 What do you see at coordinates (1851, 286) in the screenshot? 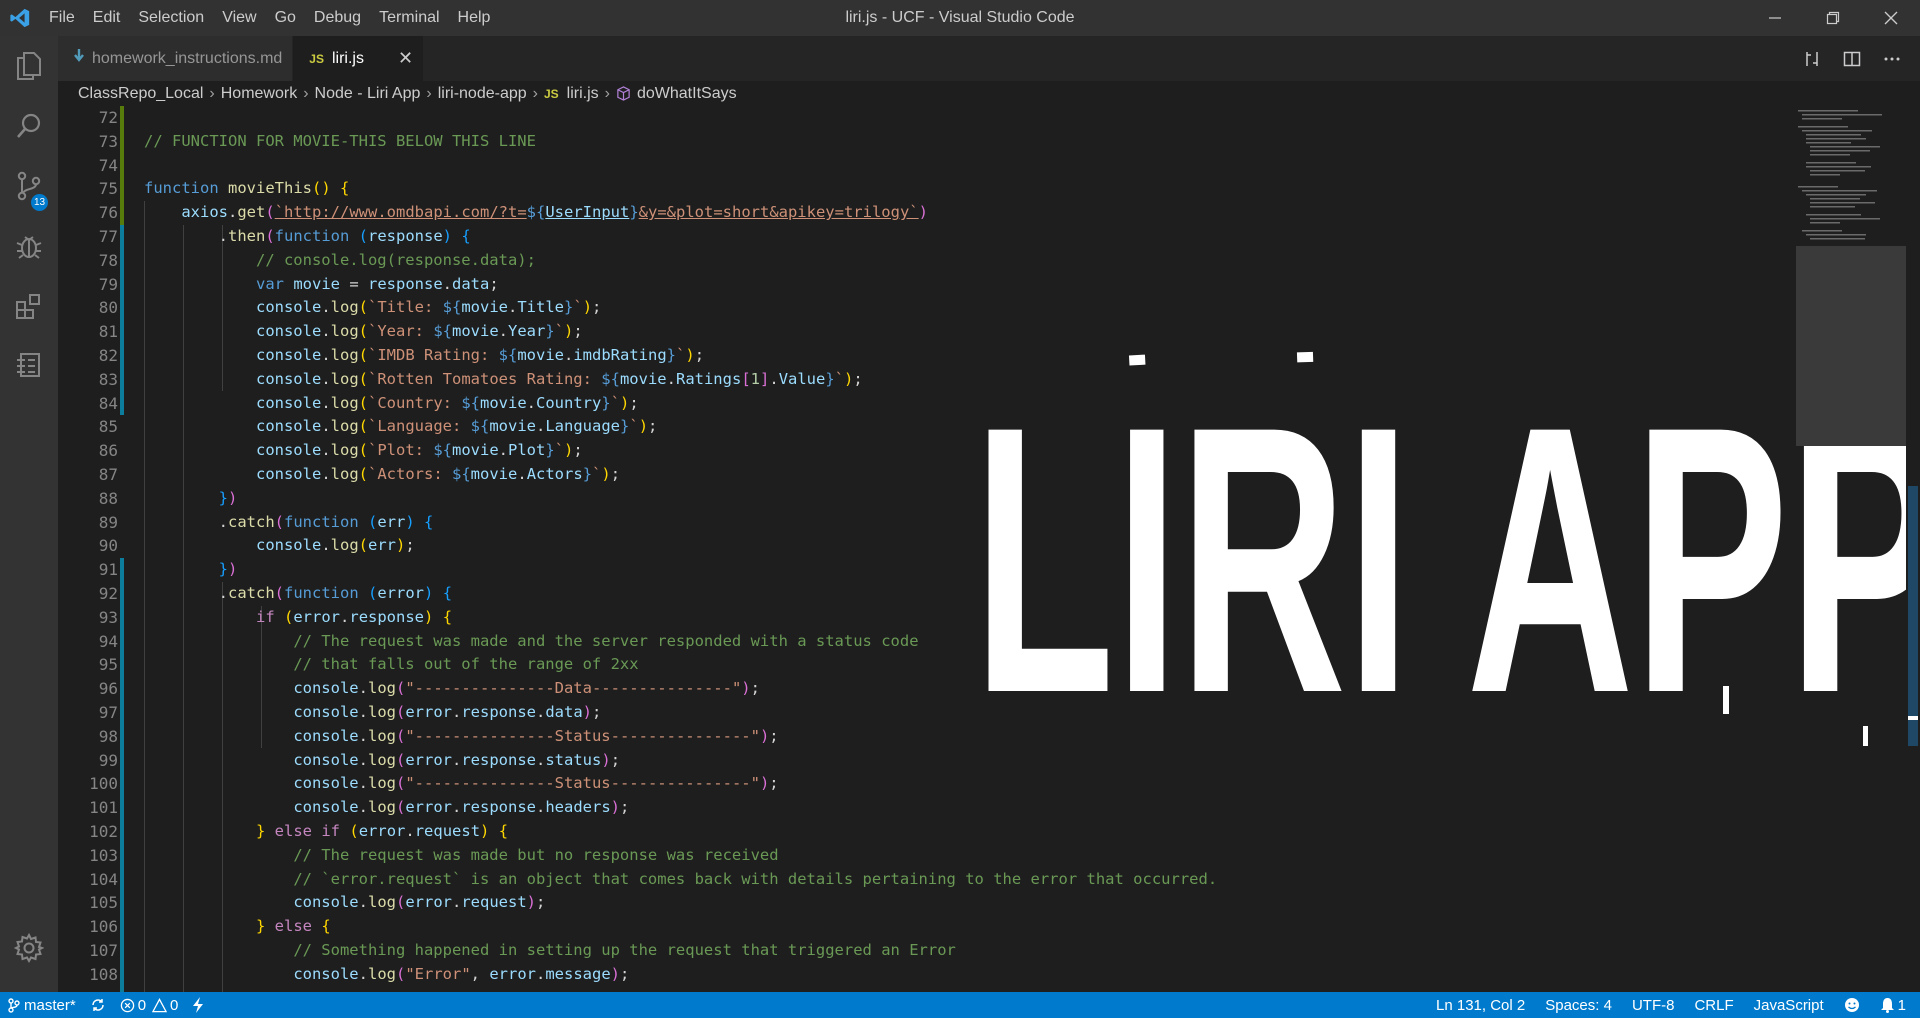
I see `minimap` at bounding box center [1851, 286].